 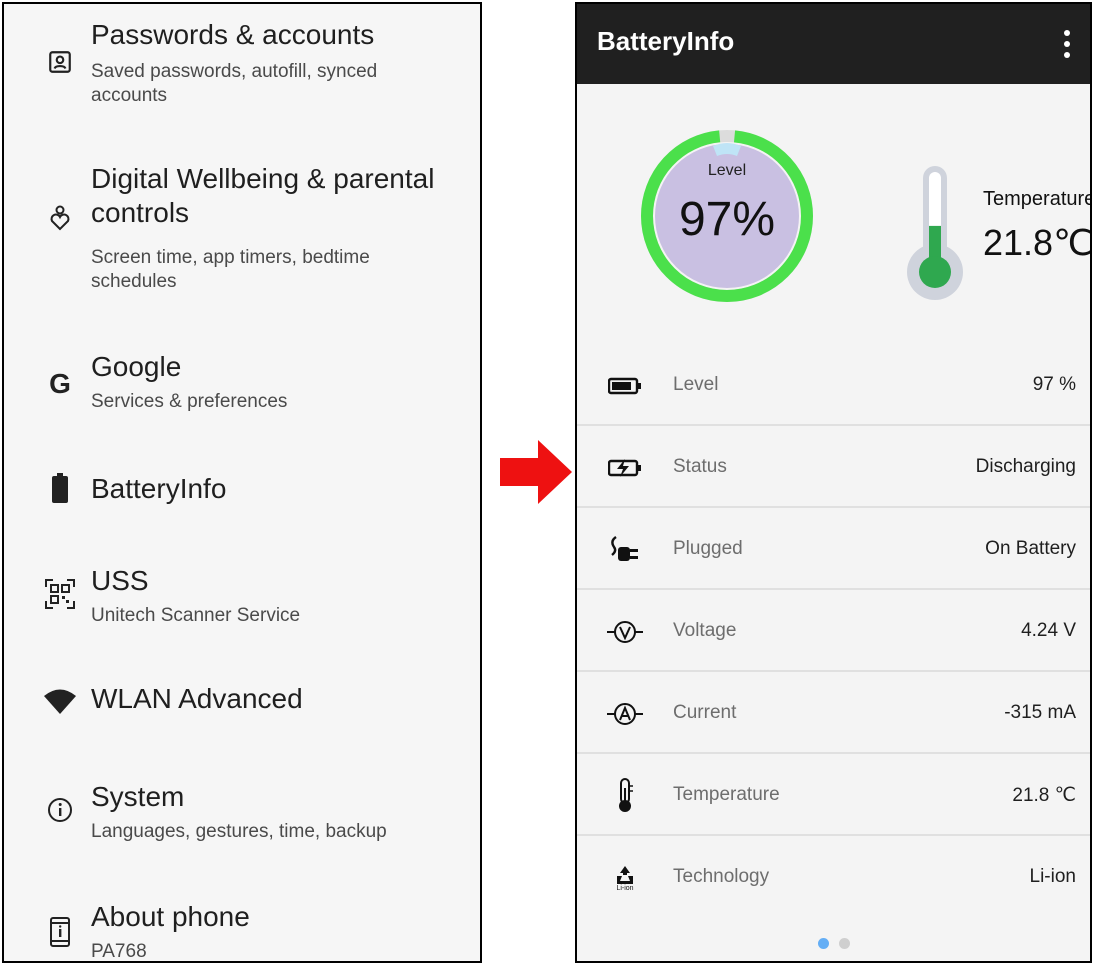 What do you see at coordinates (233, 34) in the screenshot?
I see `settings-item-title: Passwords & accounts` at bounding box center [233, 34].